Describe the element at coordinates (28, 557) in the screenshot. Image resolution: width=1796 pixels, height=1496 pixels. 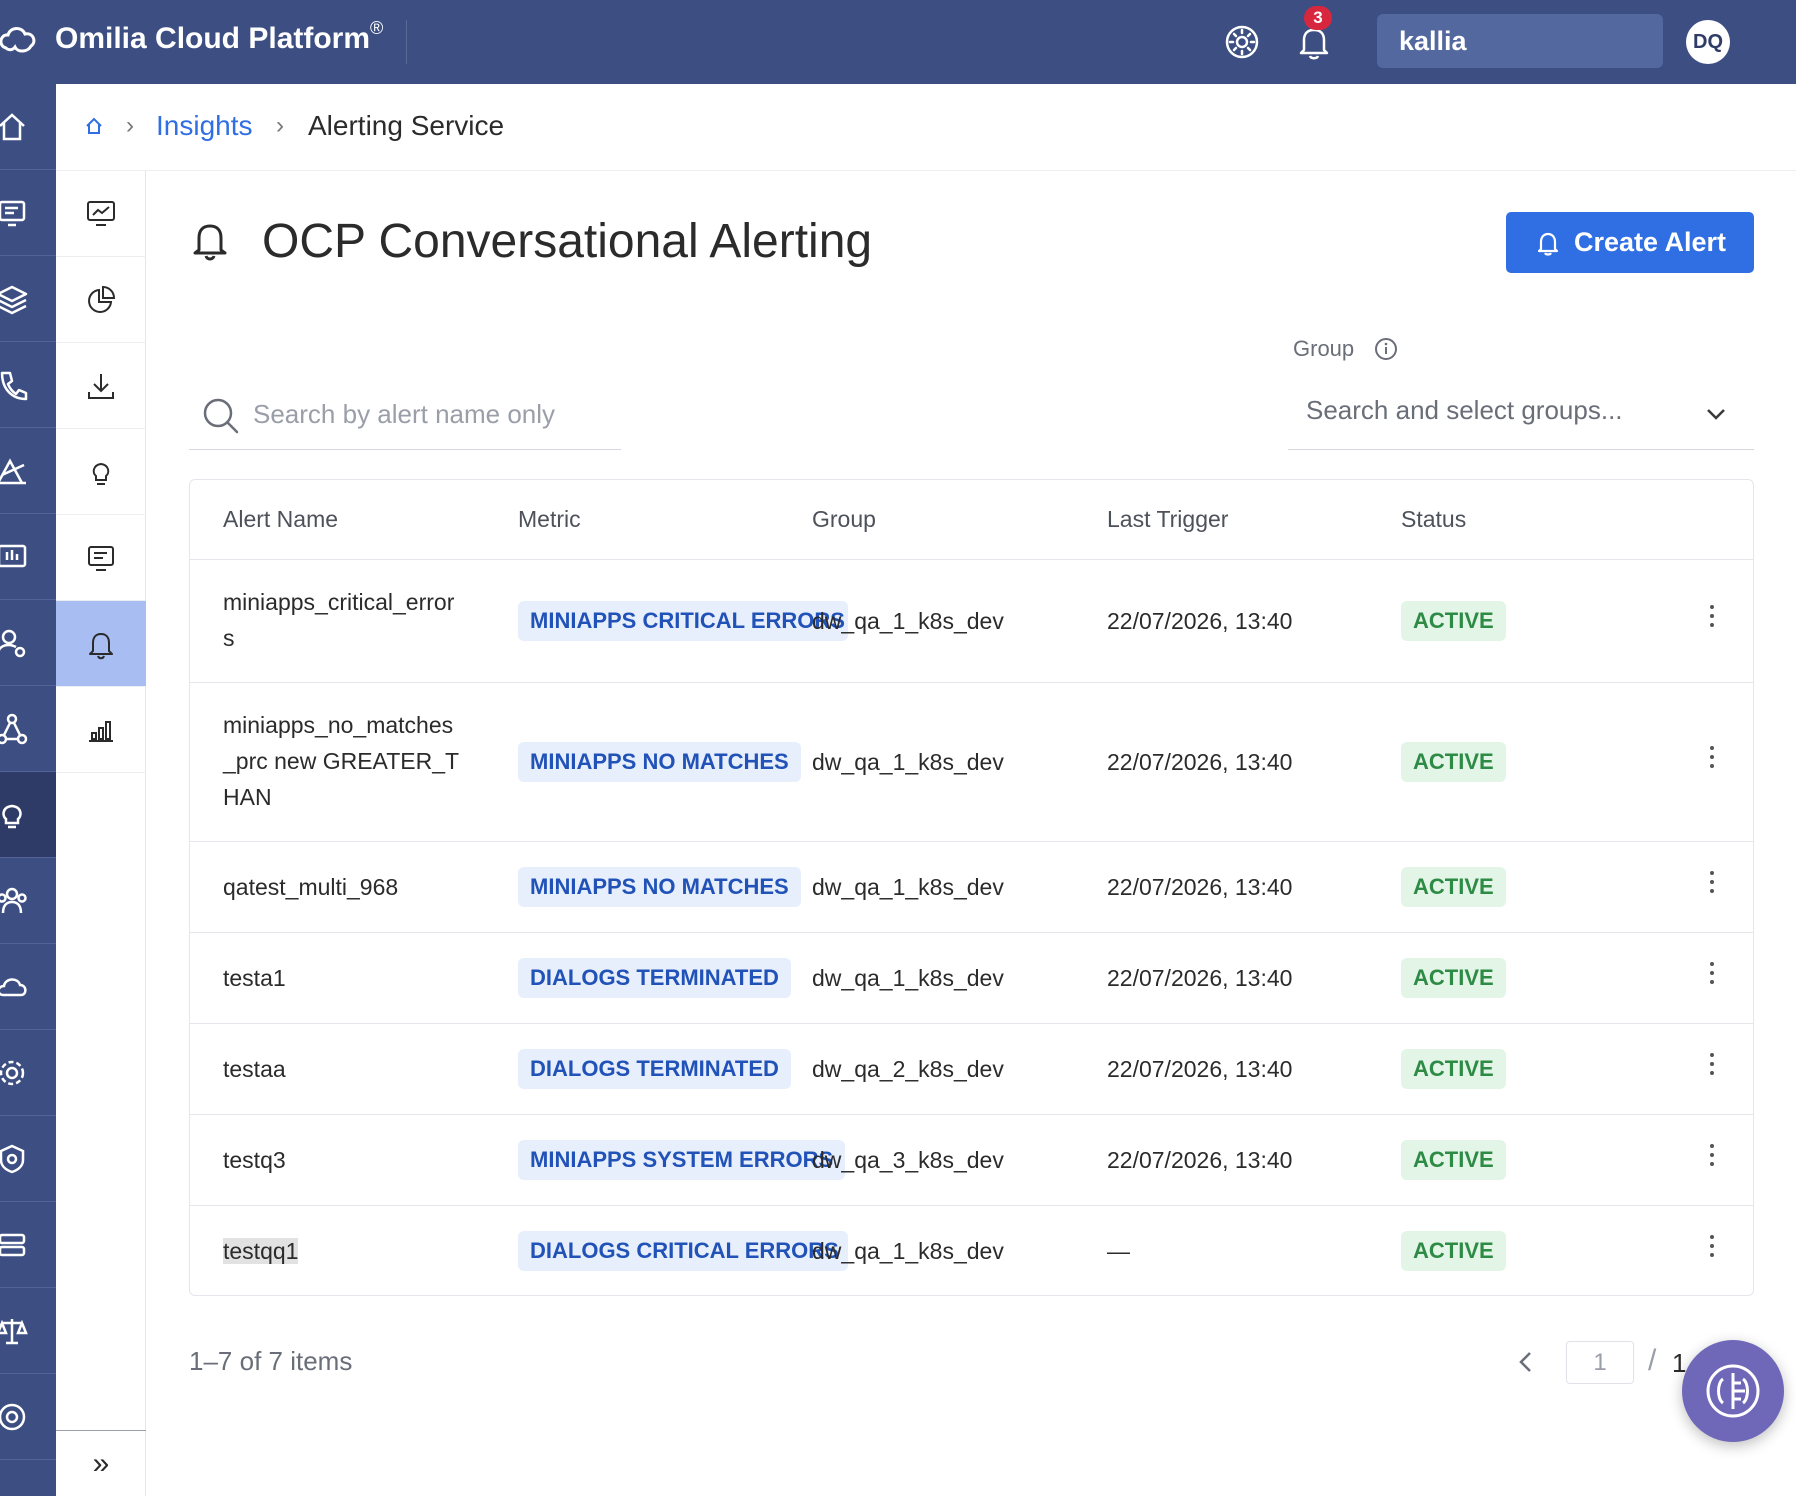
I see `rail-presentation` at that location.